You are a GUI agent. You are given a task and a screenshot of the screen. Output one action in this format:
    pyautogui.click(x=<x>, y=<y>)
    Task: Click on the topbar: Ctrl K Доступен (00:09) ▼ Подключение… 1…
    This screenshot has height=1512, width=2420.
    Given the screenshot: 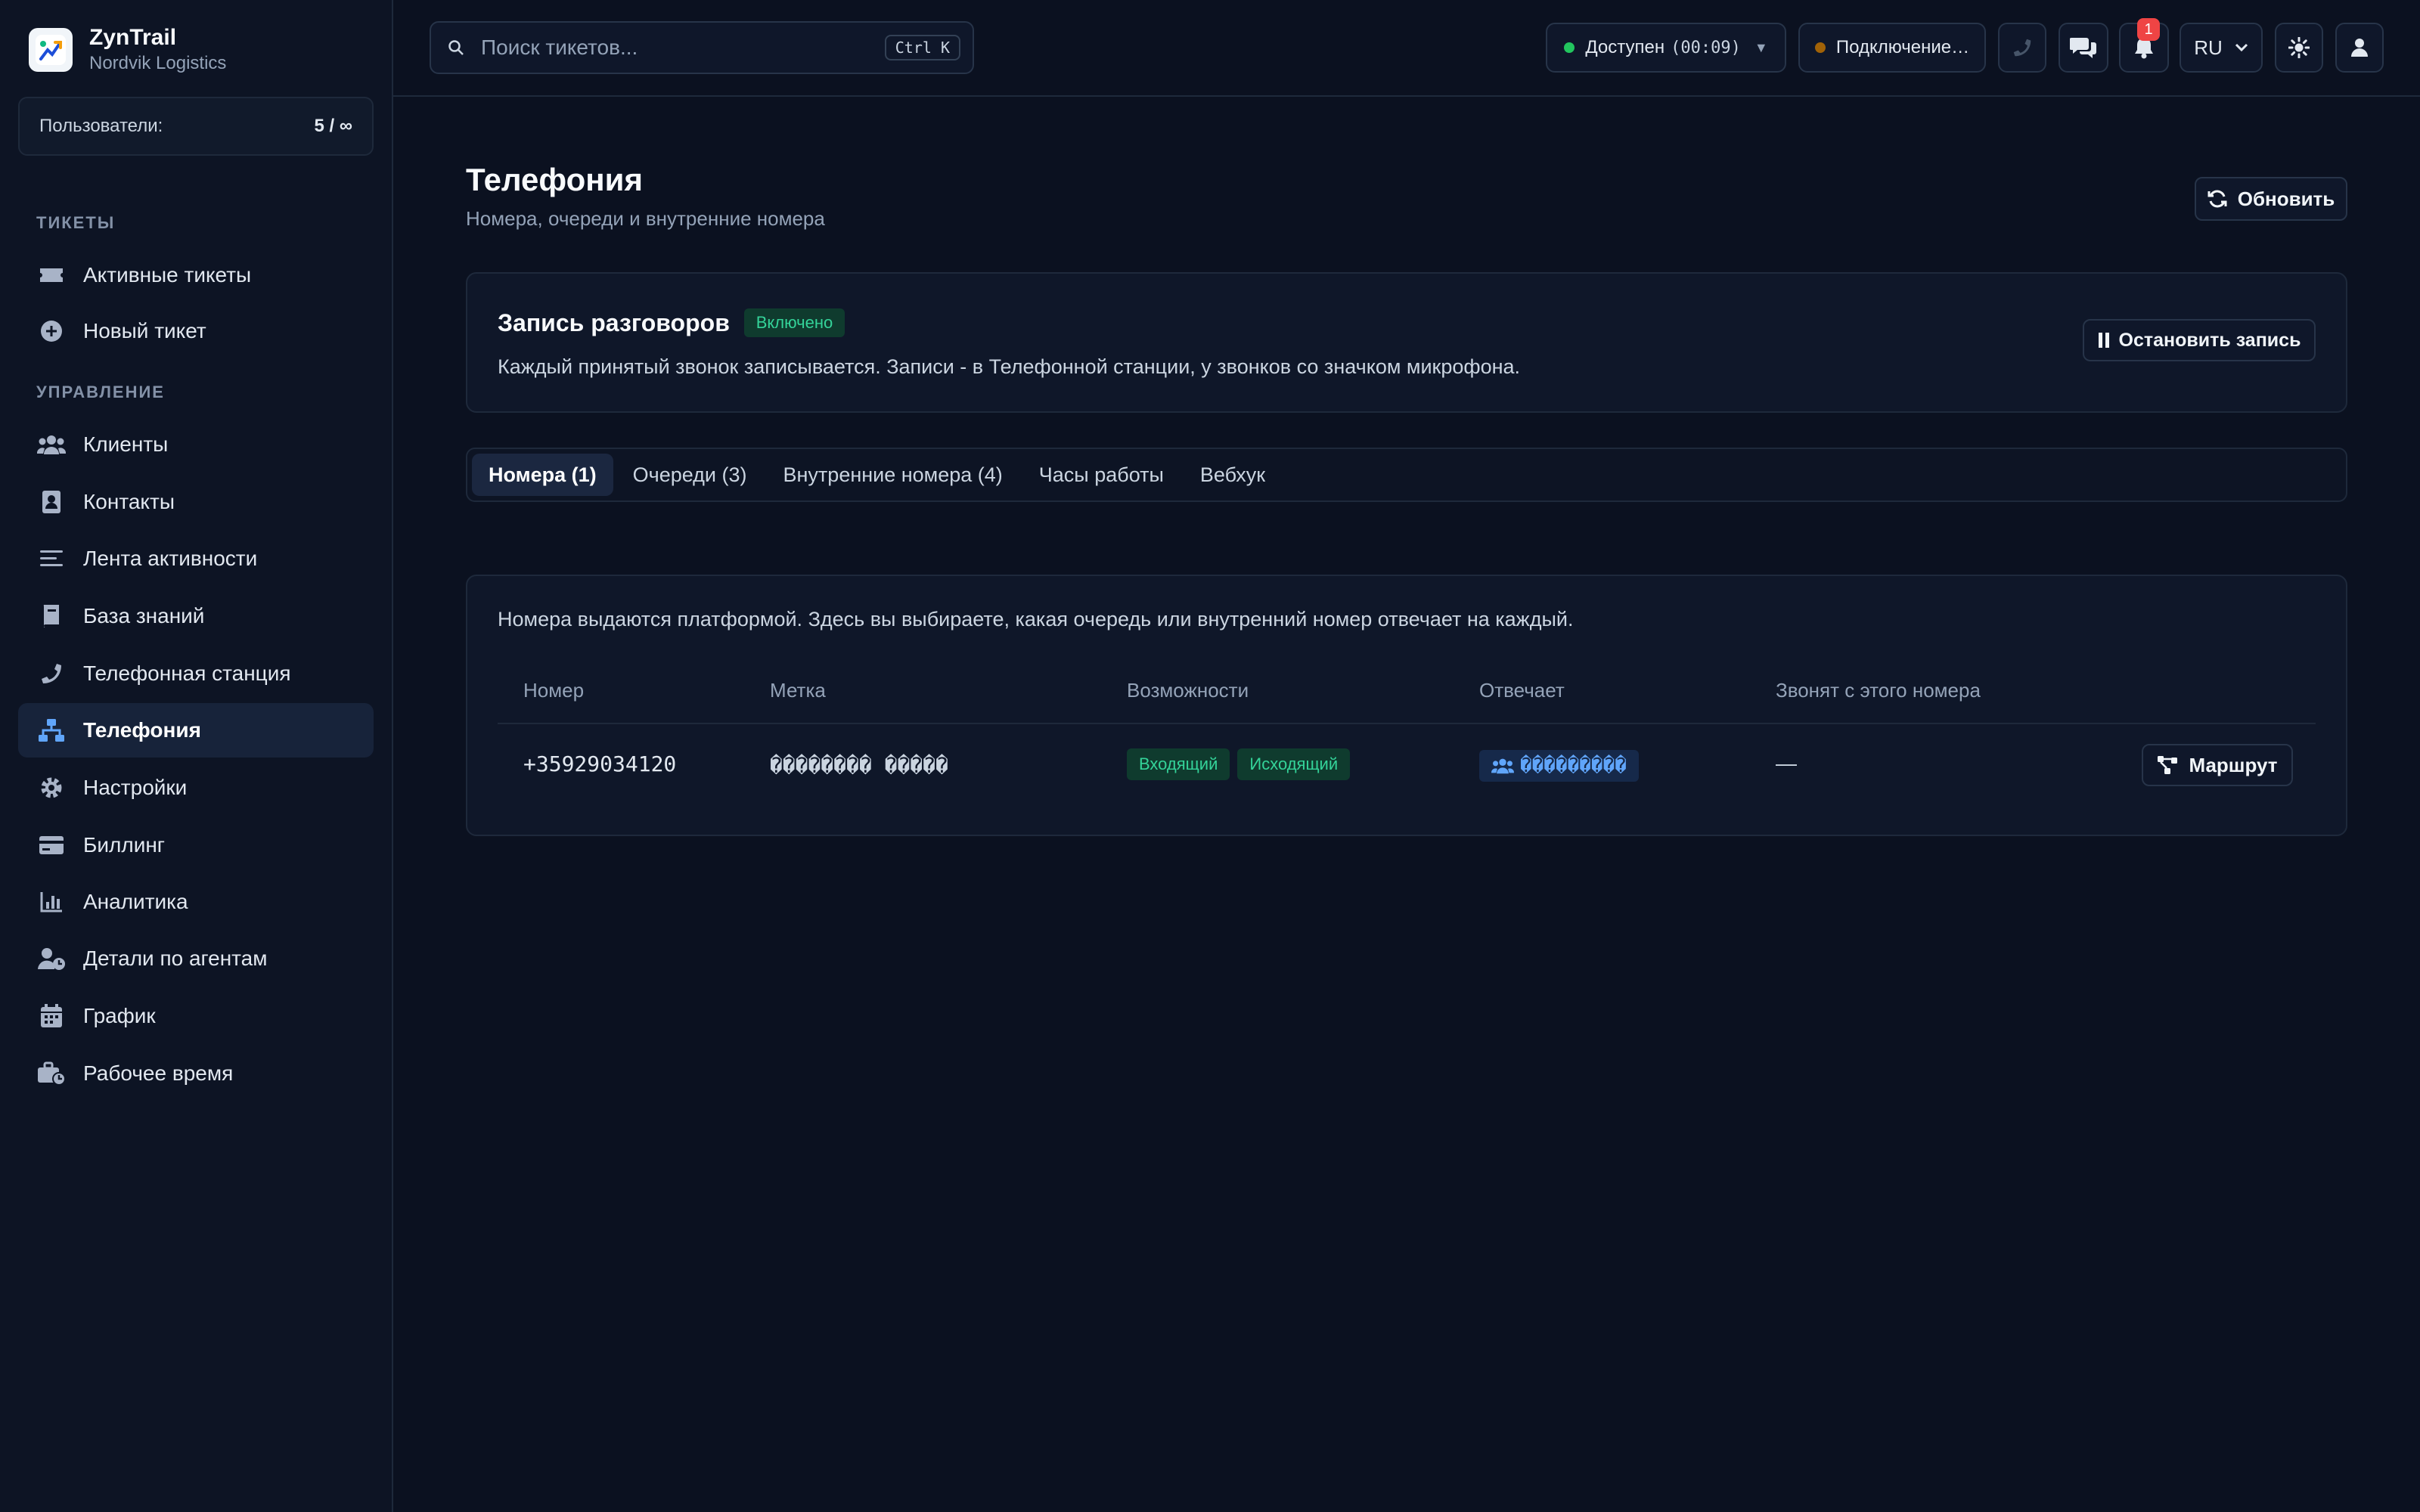 What is the action you would take?
    pyautogui.click(x=1406, y=48)
    